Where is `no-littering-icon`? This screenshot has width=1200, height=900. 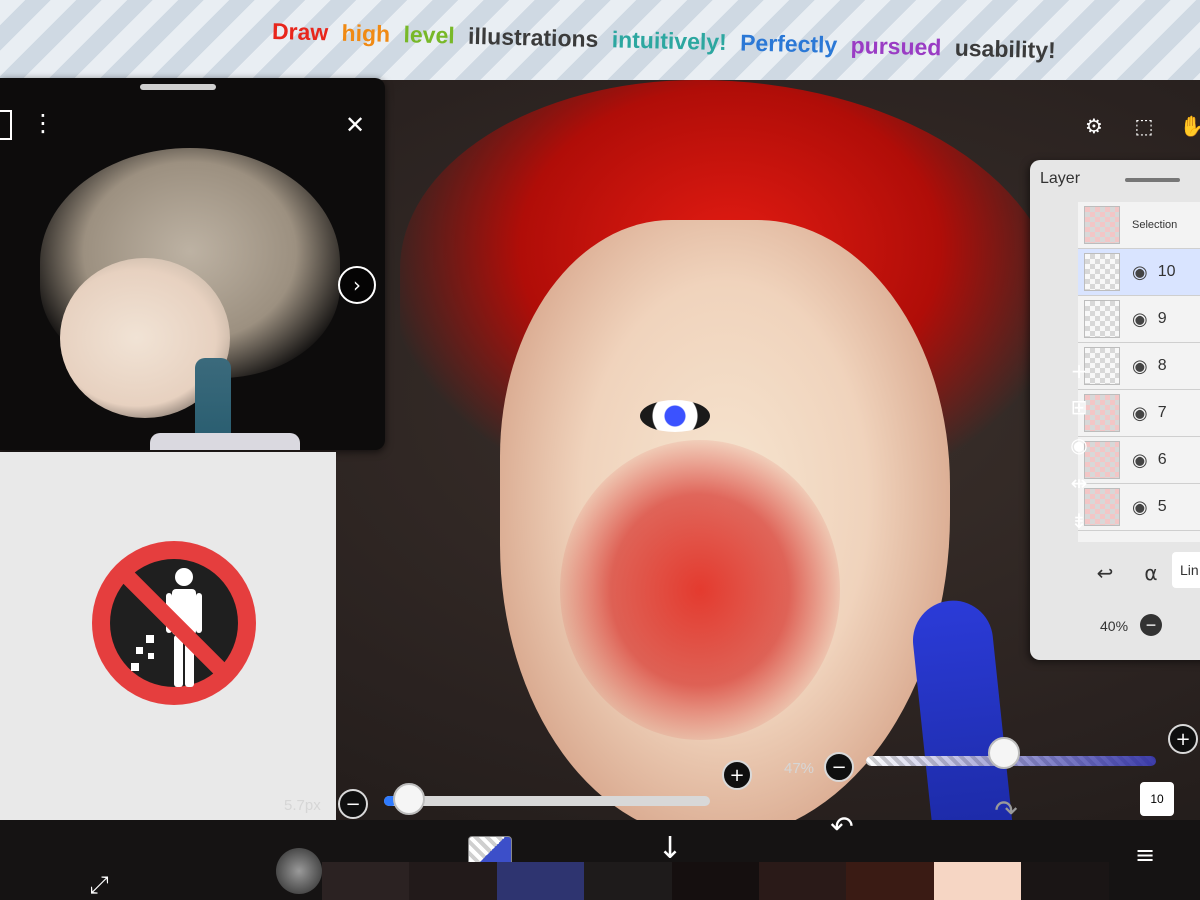 no-littering-icon is located at coordinates (174, 623).